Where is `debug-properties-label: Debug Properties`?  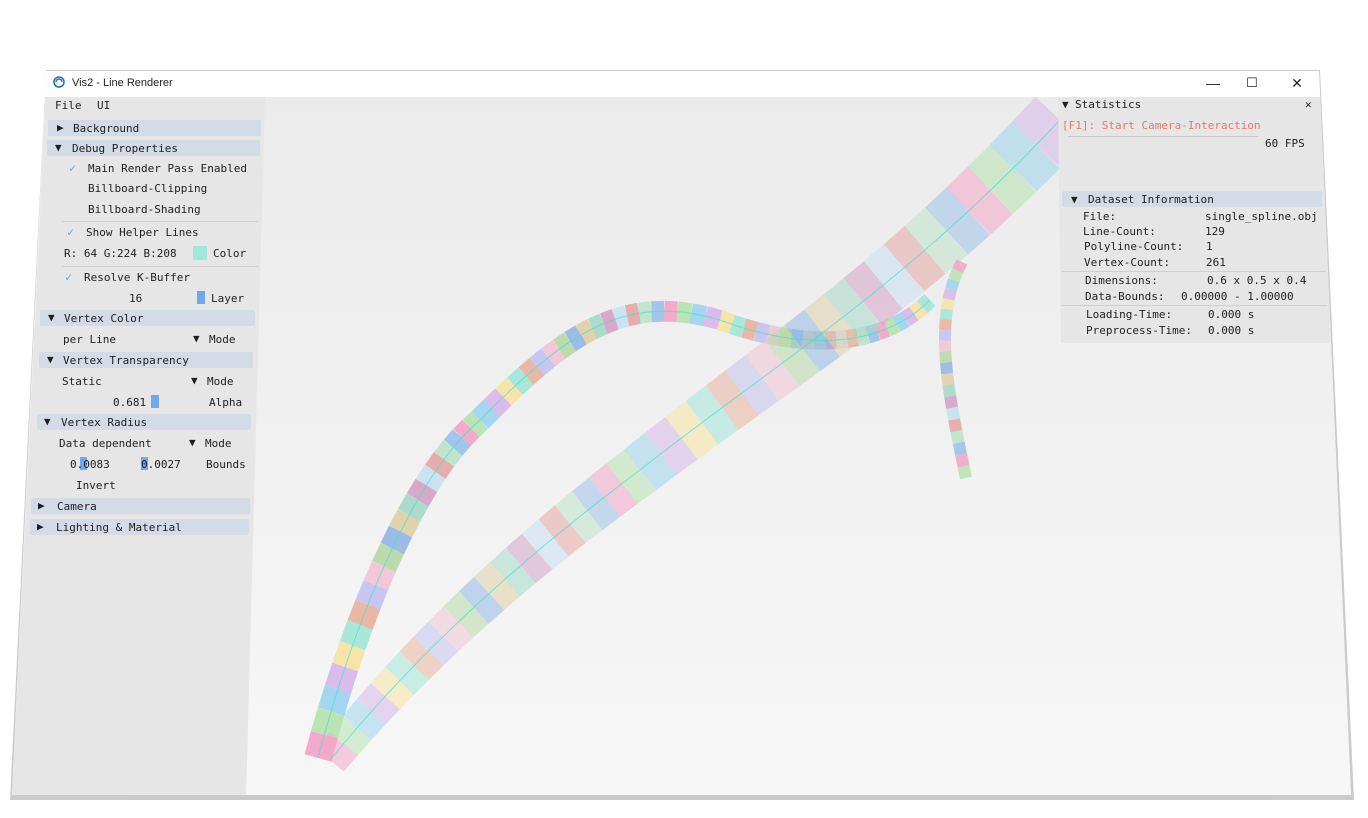 debug-properties-label: Debug Properties is located at coordinates (125, 148).